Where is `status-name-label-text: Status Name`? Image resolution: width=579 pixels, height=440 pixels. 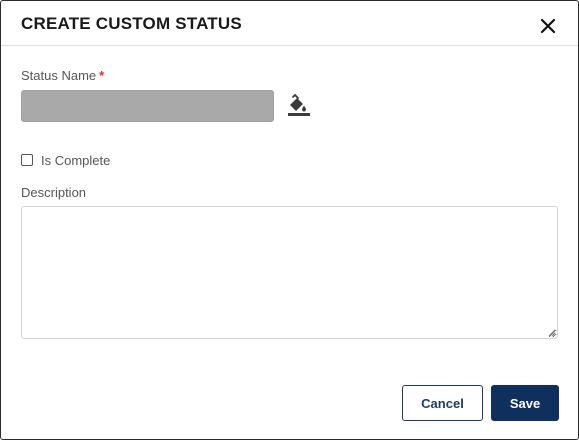 status-name-label-text: Status Name is located at coordinates (59, 75).